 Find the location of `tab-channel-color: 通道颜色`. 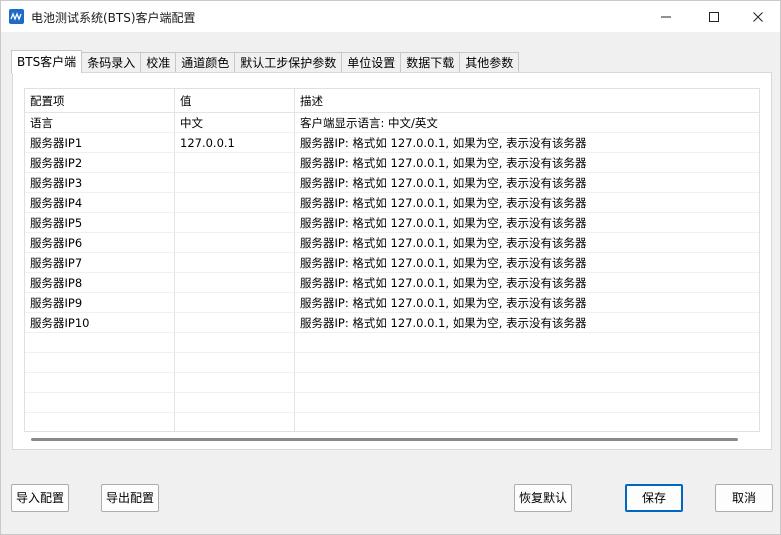

tab-channel-color: 通道颜色 is located at coordinates (205, 62).